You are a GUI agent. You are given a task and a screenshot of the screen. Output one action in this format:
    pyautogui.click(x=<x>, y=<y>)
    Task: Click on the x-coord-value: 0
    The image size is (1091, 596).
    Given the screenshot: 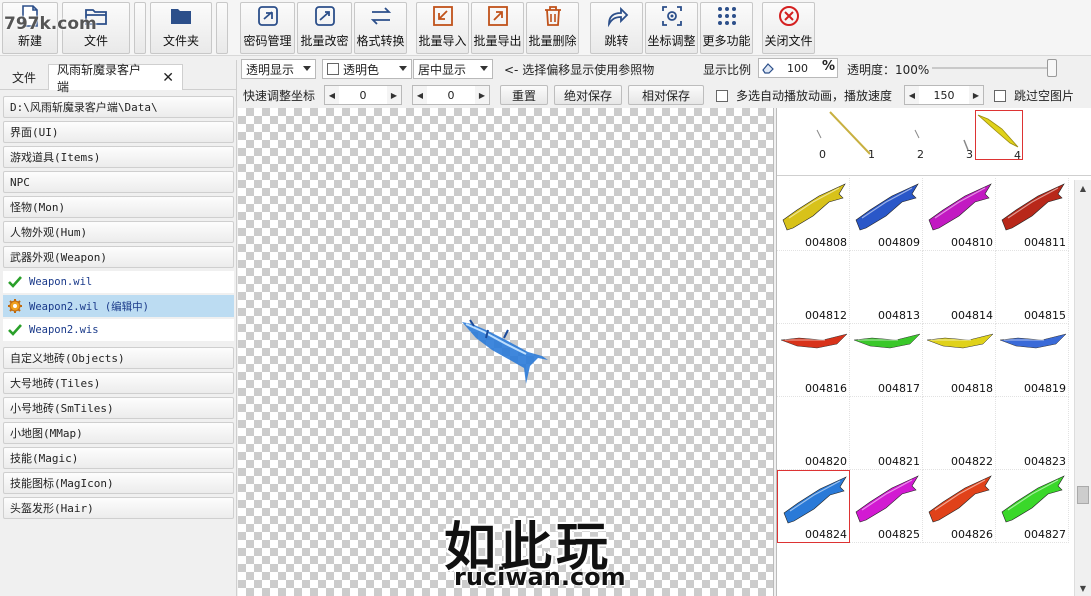 What is the action you would take?
    pyautogui.click(x=363, y=95)
    